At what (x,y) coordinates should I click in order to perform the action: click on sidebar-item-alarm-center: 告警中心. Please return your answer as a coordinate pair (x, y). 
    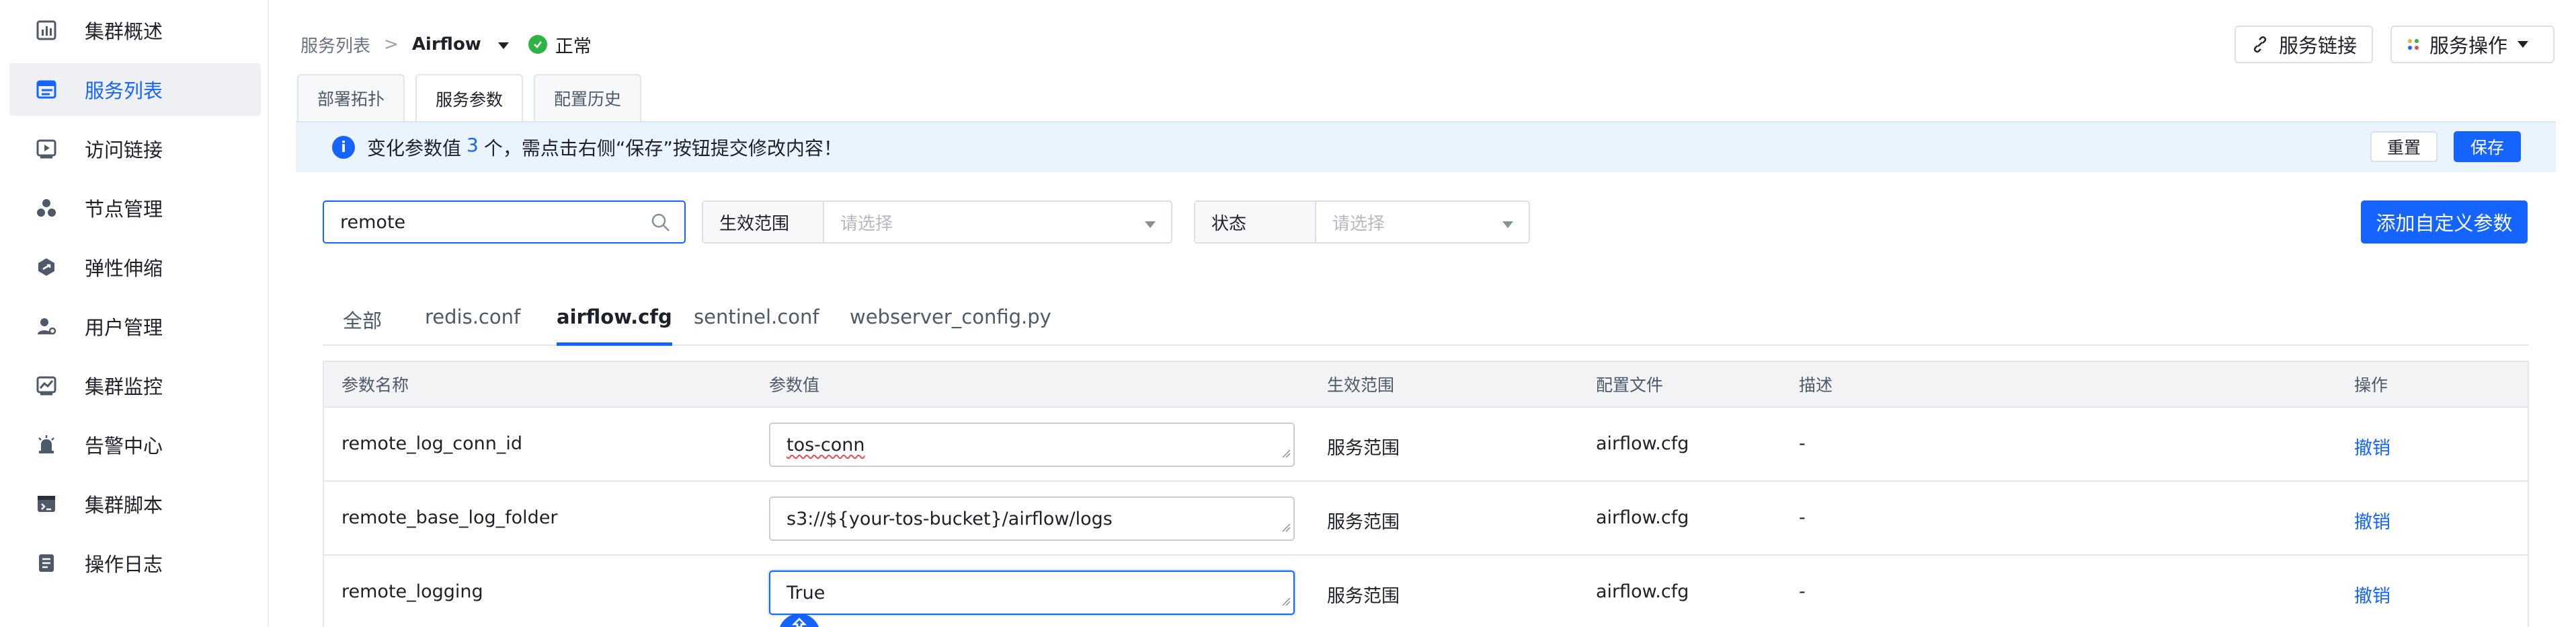
    Looking at the image, I should click on (135, 445).